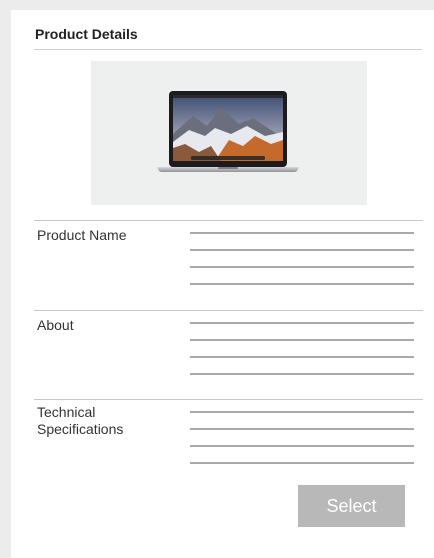 The height and width of the screenshot is (558, 434). What do you see at coordinates (86, 34) in the screenshot?
I see `page-title: Product Details` at bounding box center [86, 34].